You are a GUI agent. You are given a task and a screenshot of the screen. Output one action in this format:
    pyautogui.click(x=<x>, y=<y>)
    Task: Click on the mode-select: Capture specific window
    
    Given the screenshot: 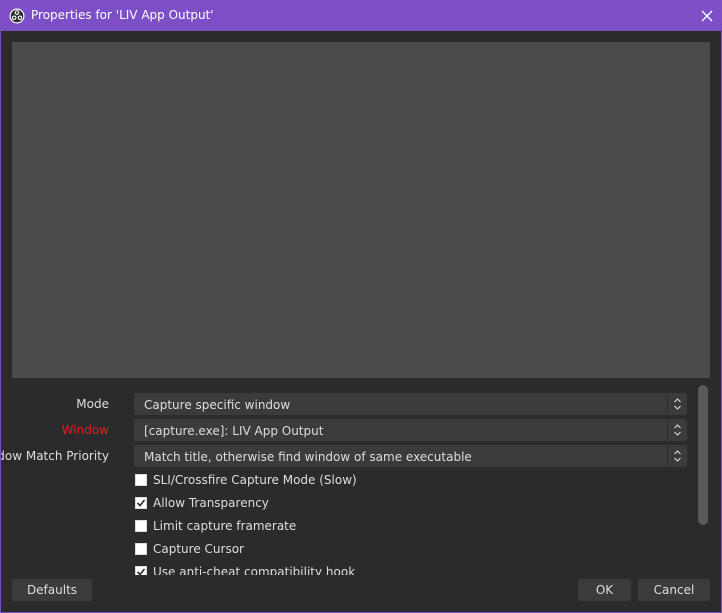 What is the action you would take?
    pyautogui.click(x=410, y=404)
    